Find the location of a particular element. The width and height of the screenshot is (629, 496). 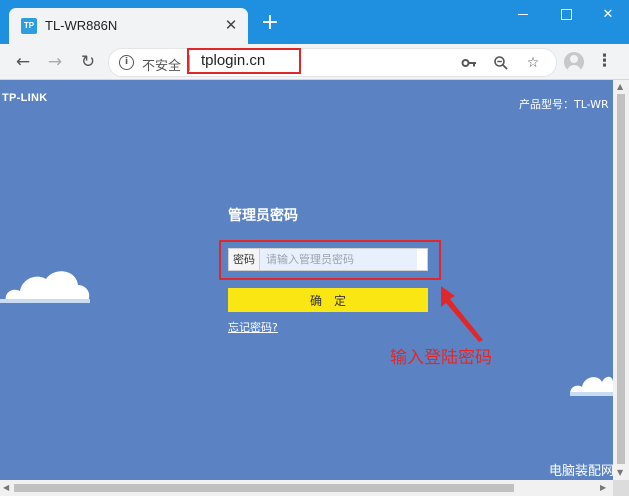

login-title: 管理员密码 is located at coordinates (263, 216).